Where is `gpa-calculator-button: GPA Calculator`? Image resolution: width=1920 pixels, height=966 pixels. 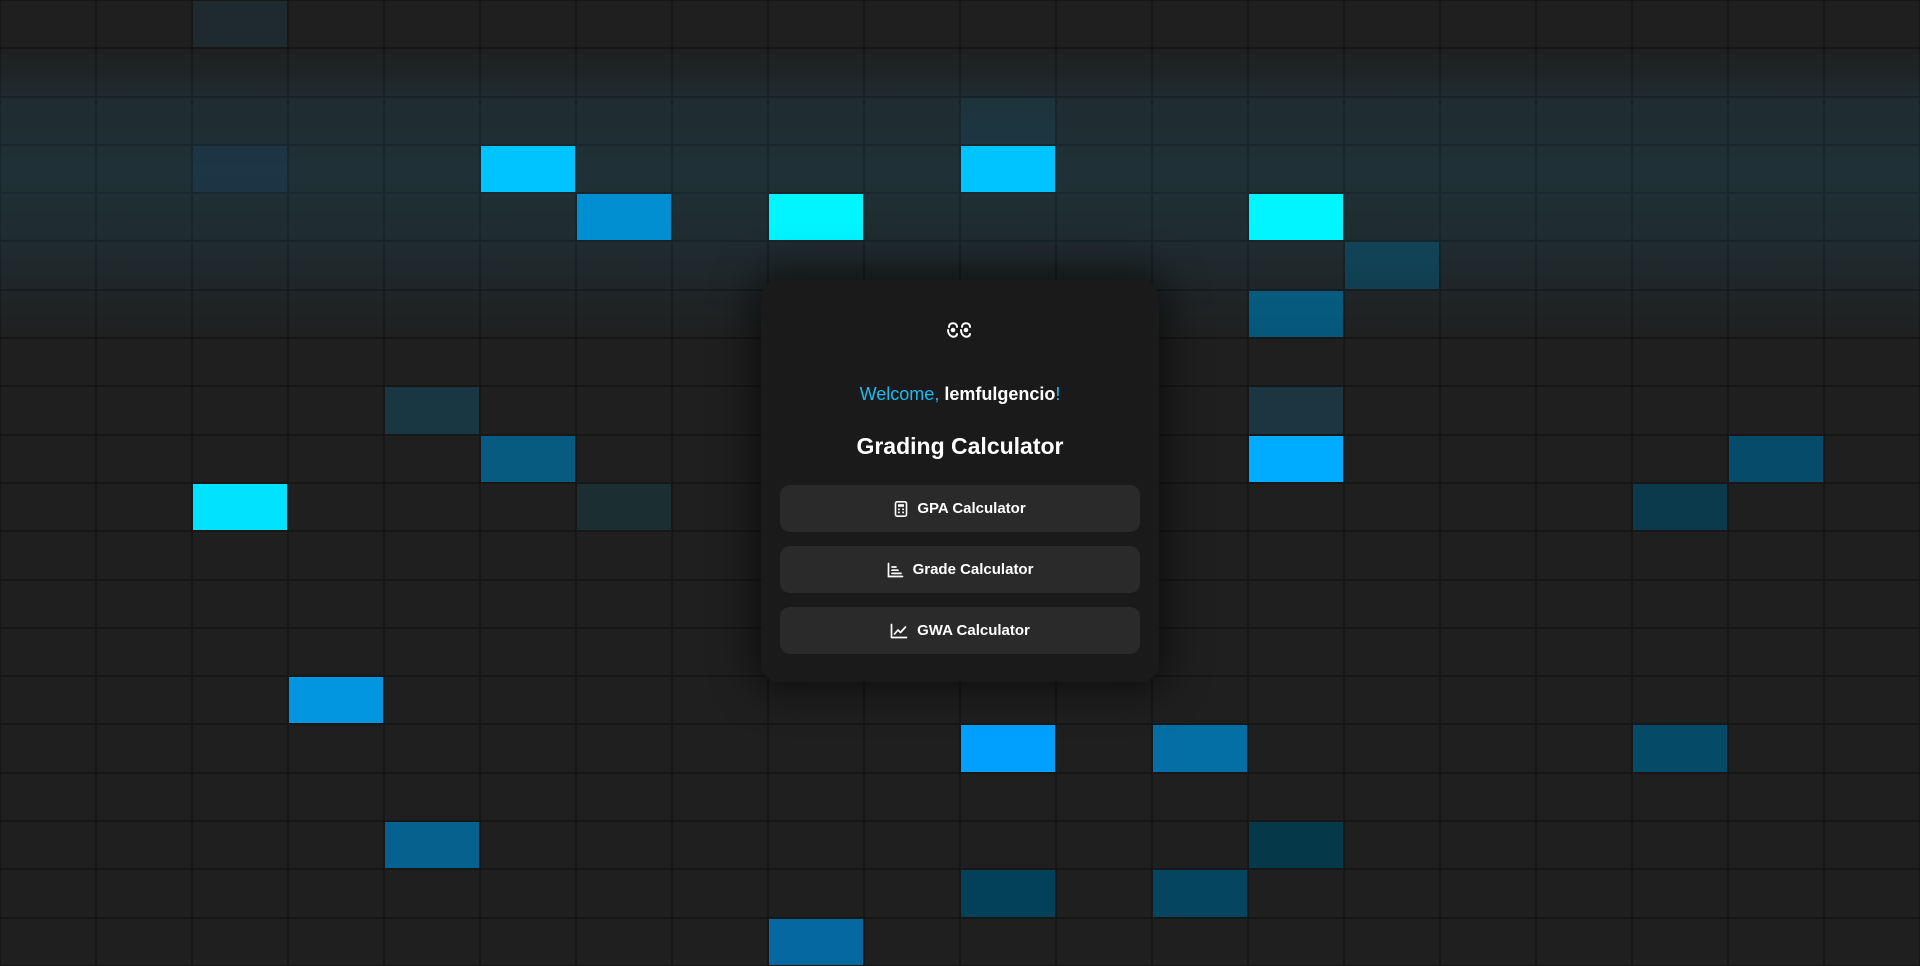 gpa-calculator-button: GPA Calculator is located at coordinates (960, 508).